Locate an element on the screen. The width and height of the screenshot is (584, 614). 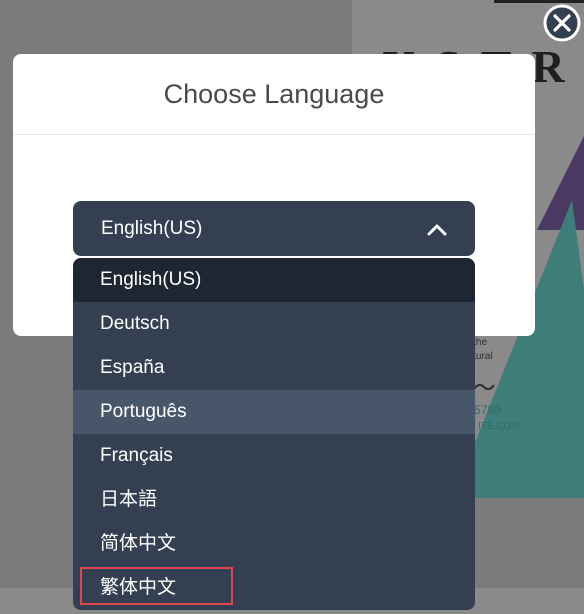
close-circle-icon is located at coordinates (562, 23).